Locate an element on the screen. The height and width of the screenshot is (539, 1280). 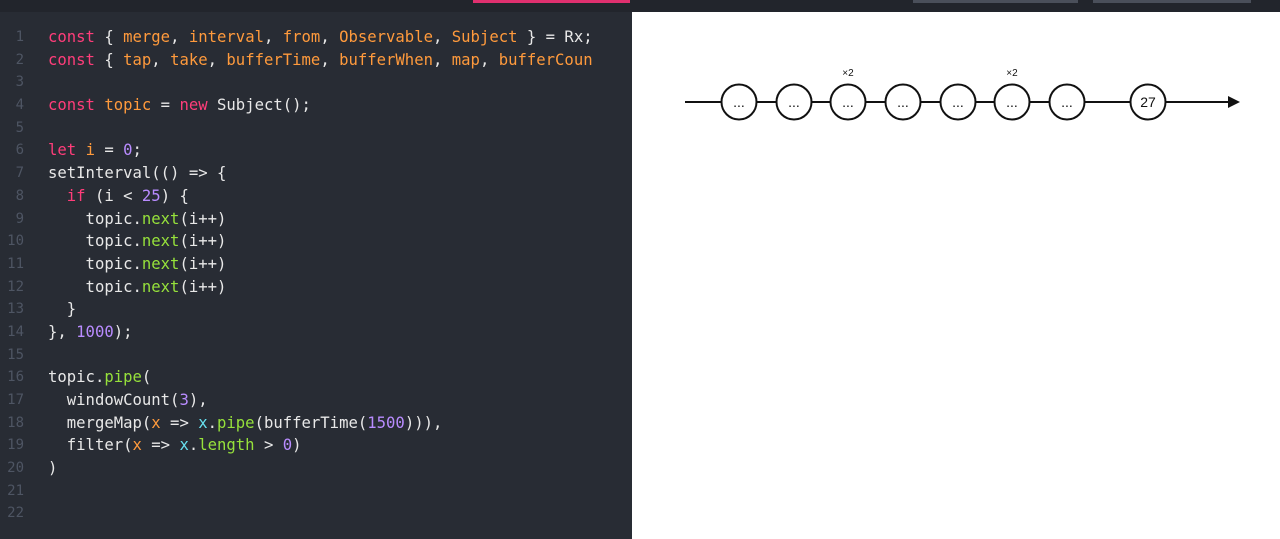
code-token: 25 is located at coordinates (151, 195).